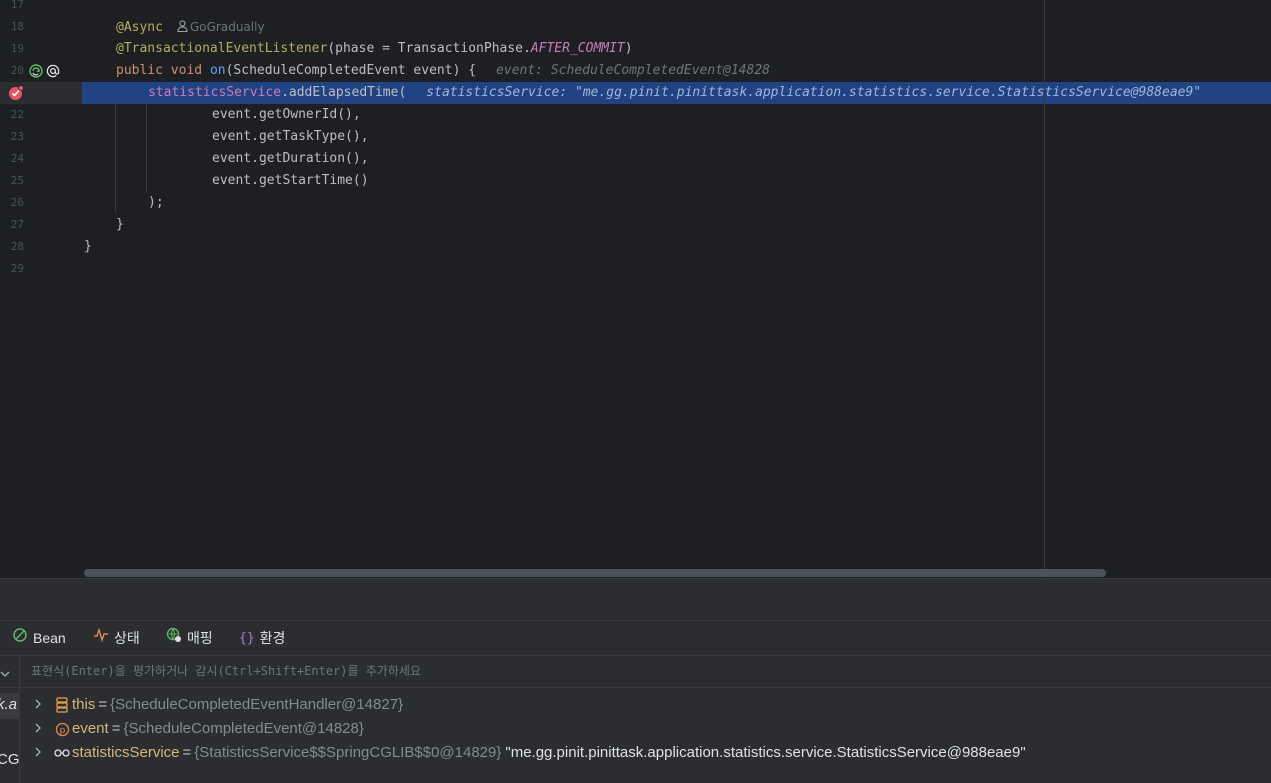 This screenshot has width=1271, height=783. Describe the element at coordinates (1044, 289) in the screenshot. I see `right-margin-guide` at that location.